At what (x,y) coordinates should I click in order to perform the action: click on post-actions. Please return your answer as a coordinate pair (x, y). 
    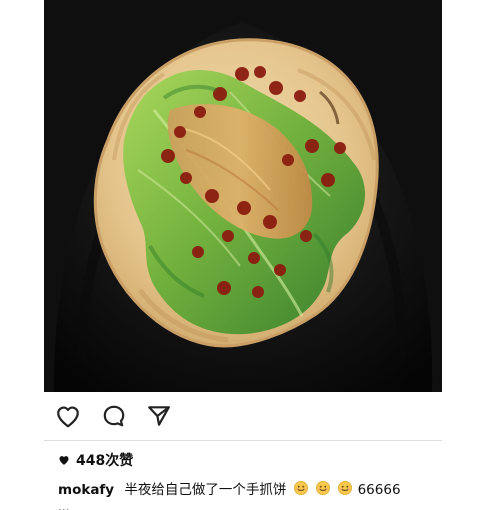
    Looking at the image, I should click on (243, 415).